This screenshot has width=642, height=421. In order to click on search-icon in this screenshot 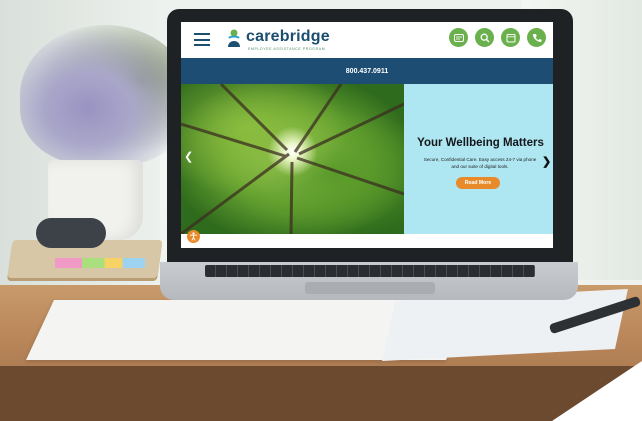, I will do `click(484, 37)`.